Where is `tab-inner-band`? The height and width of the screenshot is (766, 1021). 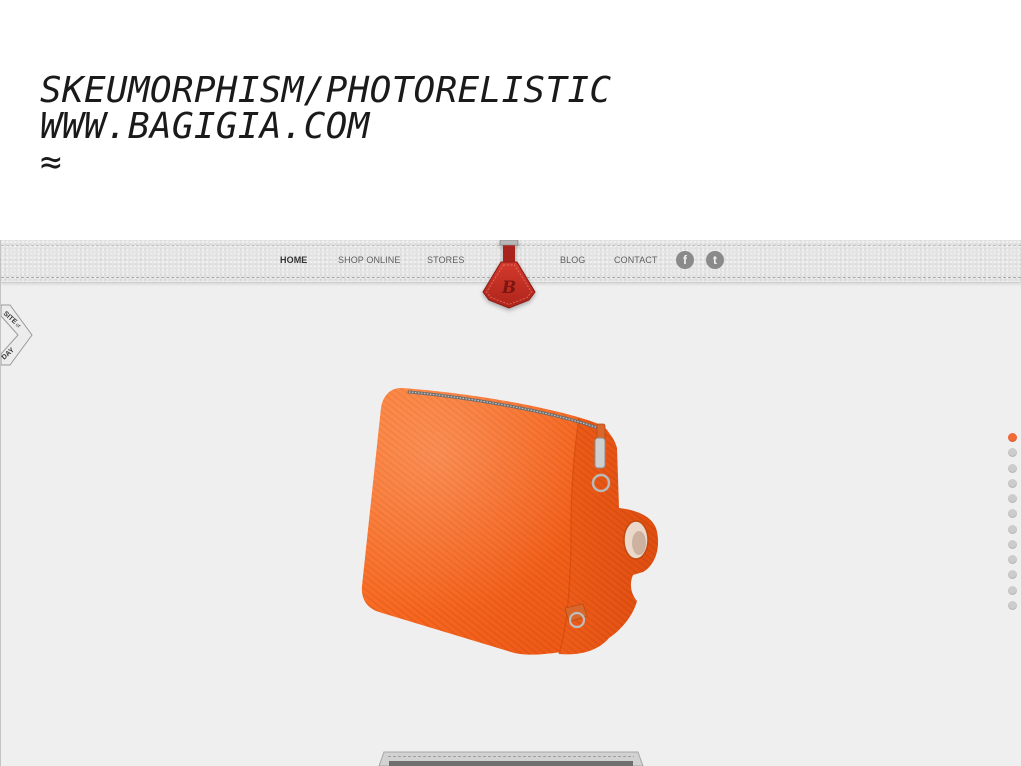
tab-inner-band is located at coordinates (511, 763).